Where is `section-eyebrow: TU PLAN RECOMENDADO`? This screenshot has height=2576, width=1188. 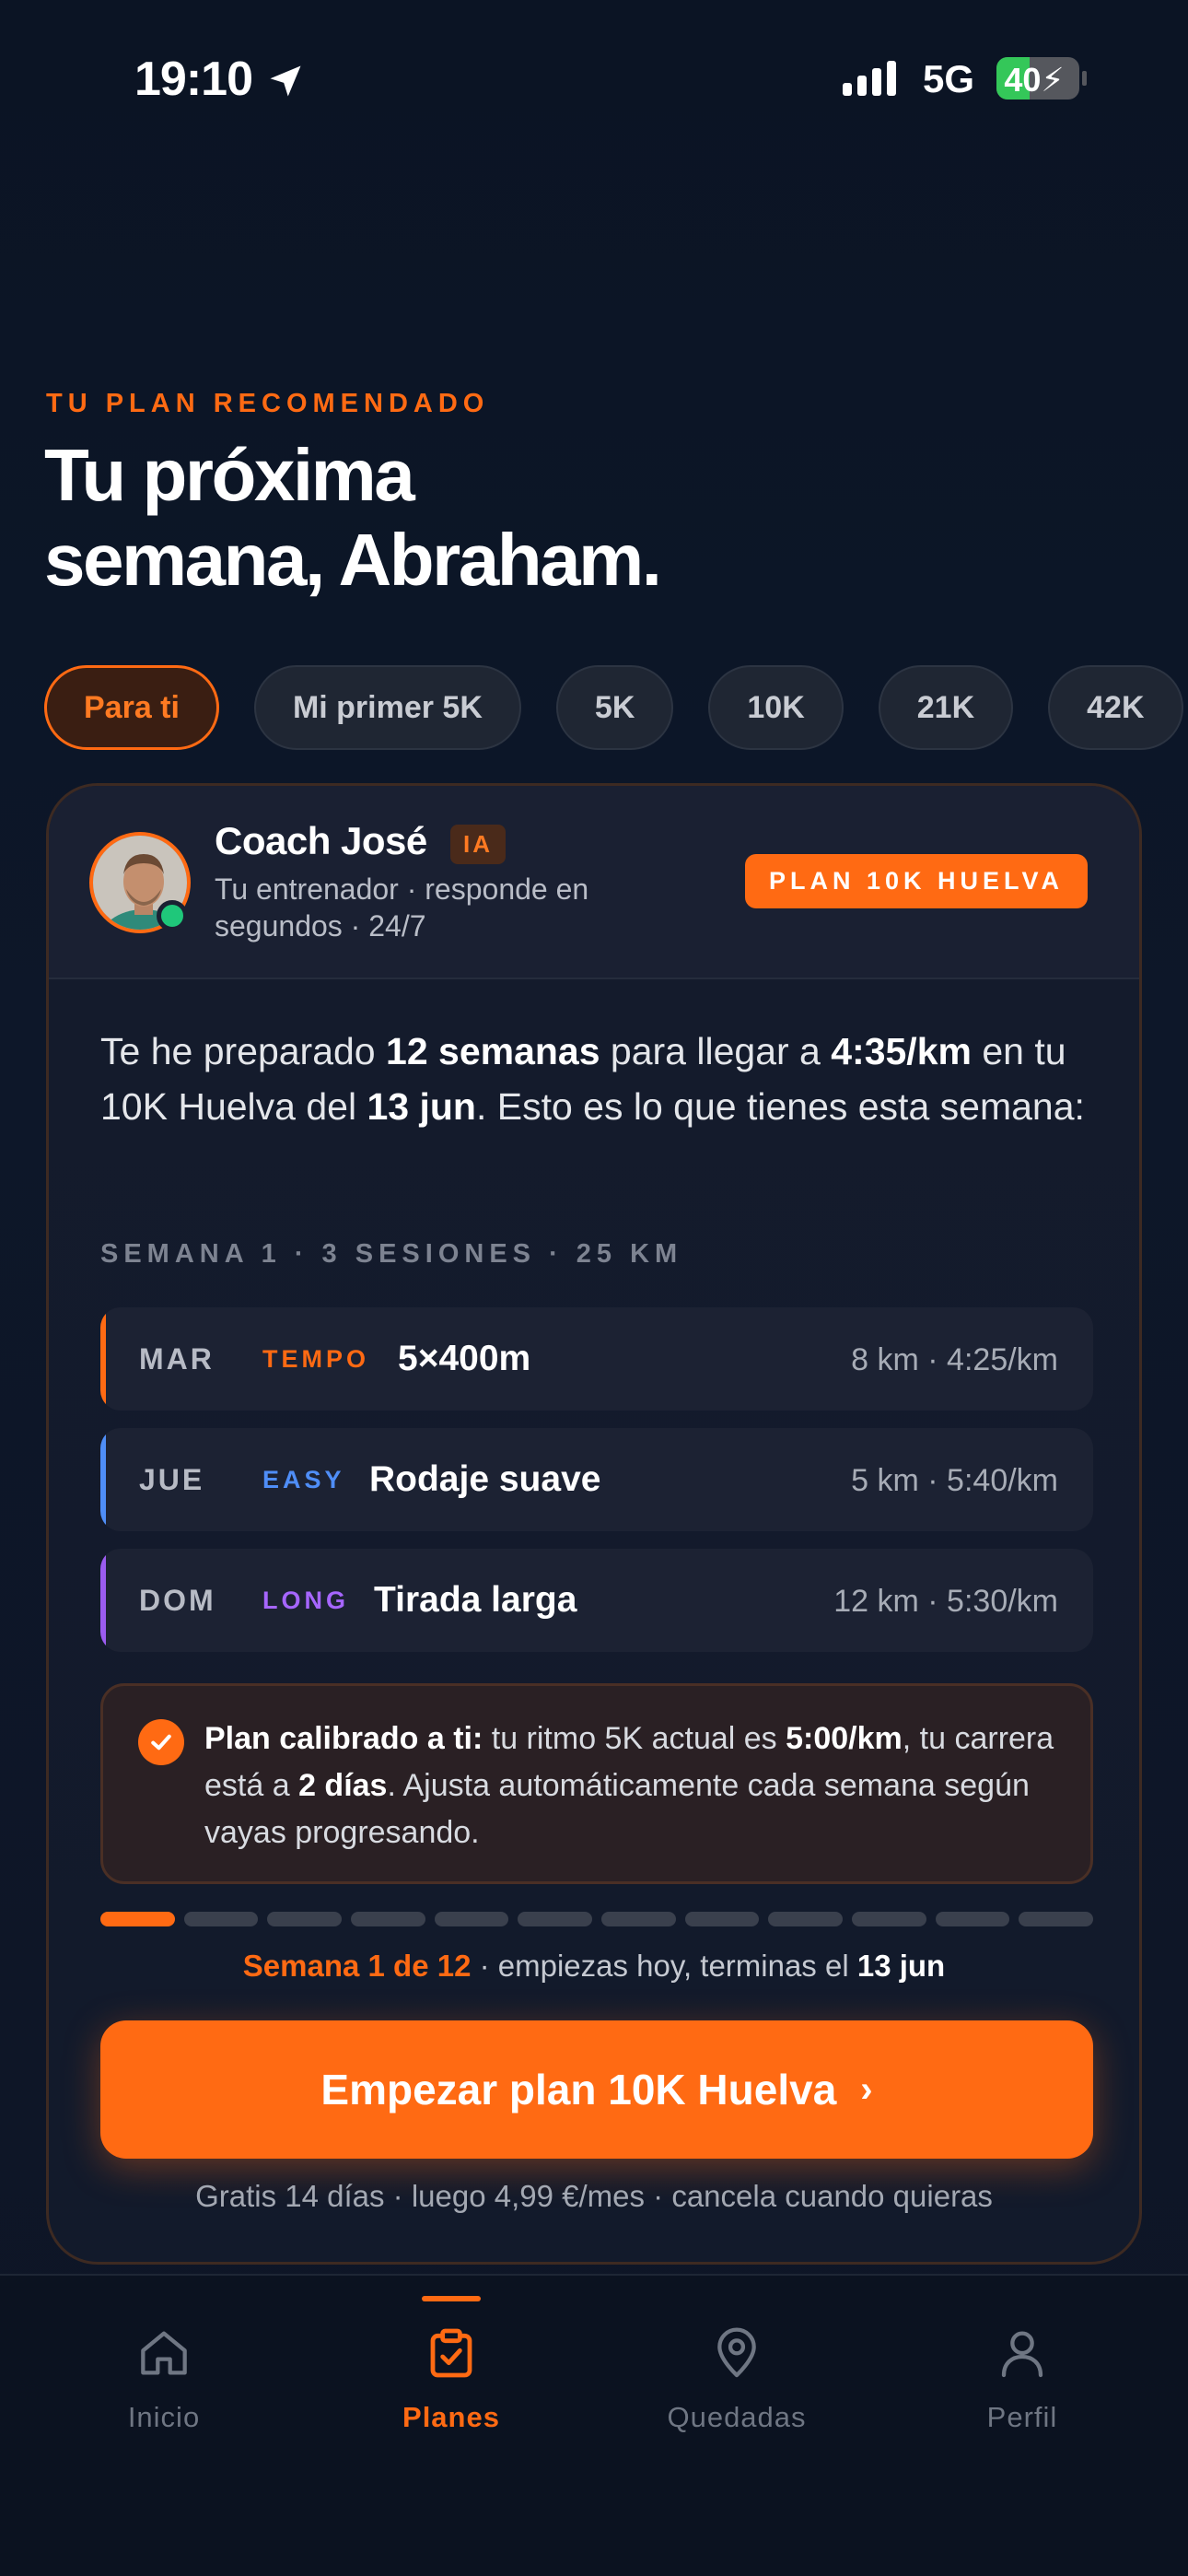 section-eyebrow: TU PLAN RECOMENDADO is located at coordinates (268, 403).